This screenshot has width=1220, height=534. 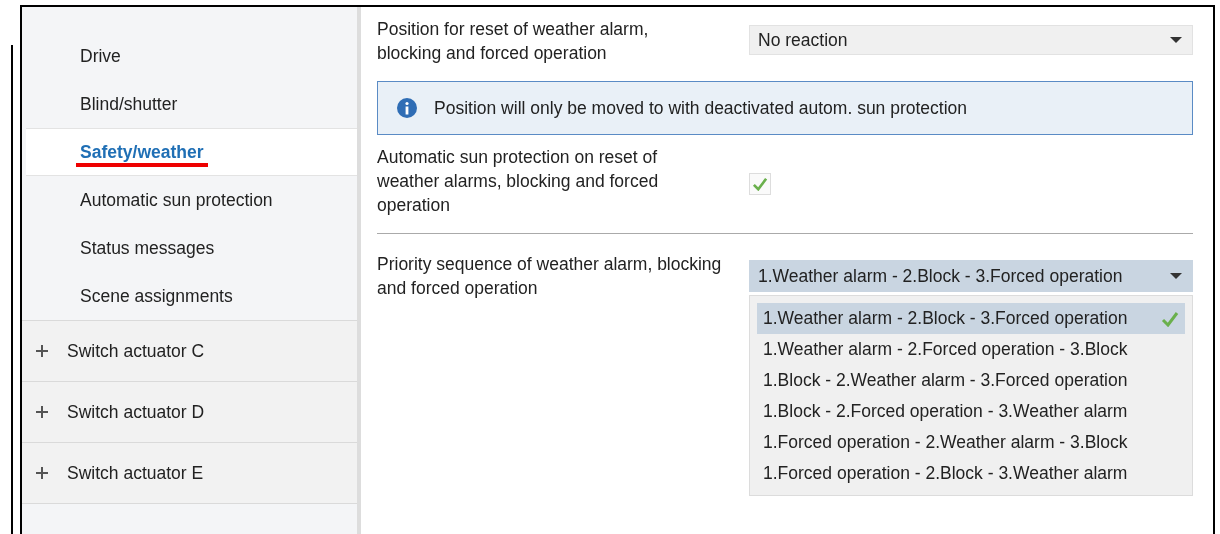 What do you see at coordinates (971, 473) in the screenshot?
I see `dropdown-option: 1.Forced operation - 2.Block - 3.Weather alarm` at bounding box center [971, 473].